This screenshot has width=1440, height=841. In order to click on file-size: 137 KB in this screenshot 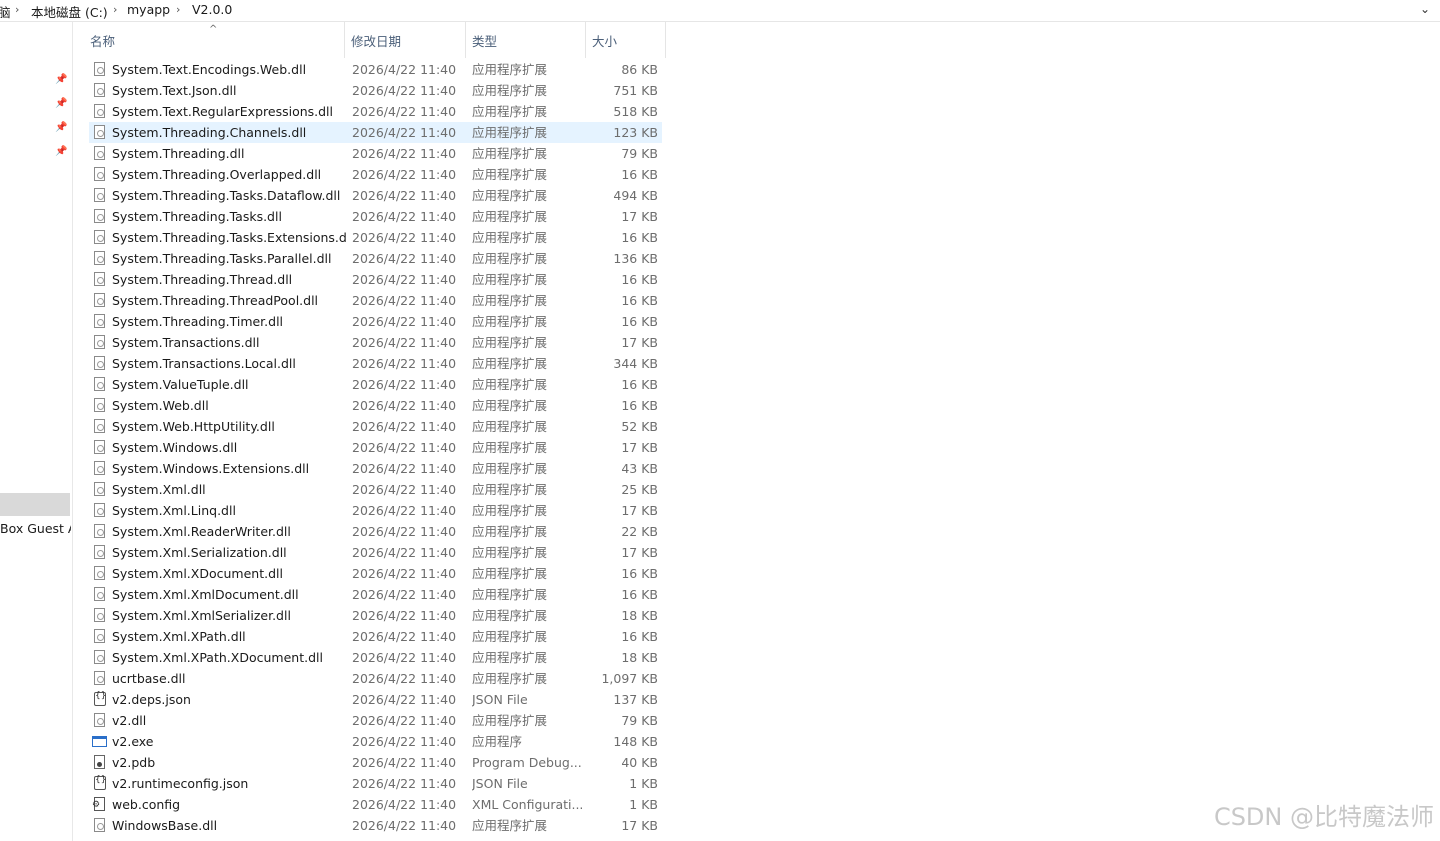, I will do `click(635, 699)`.